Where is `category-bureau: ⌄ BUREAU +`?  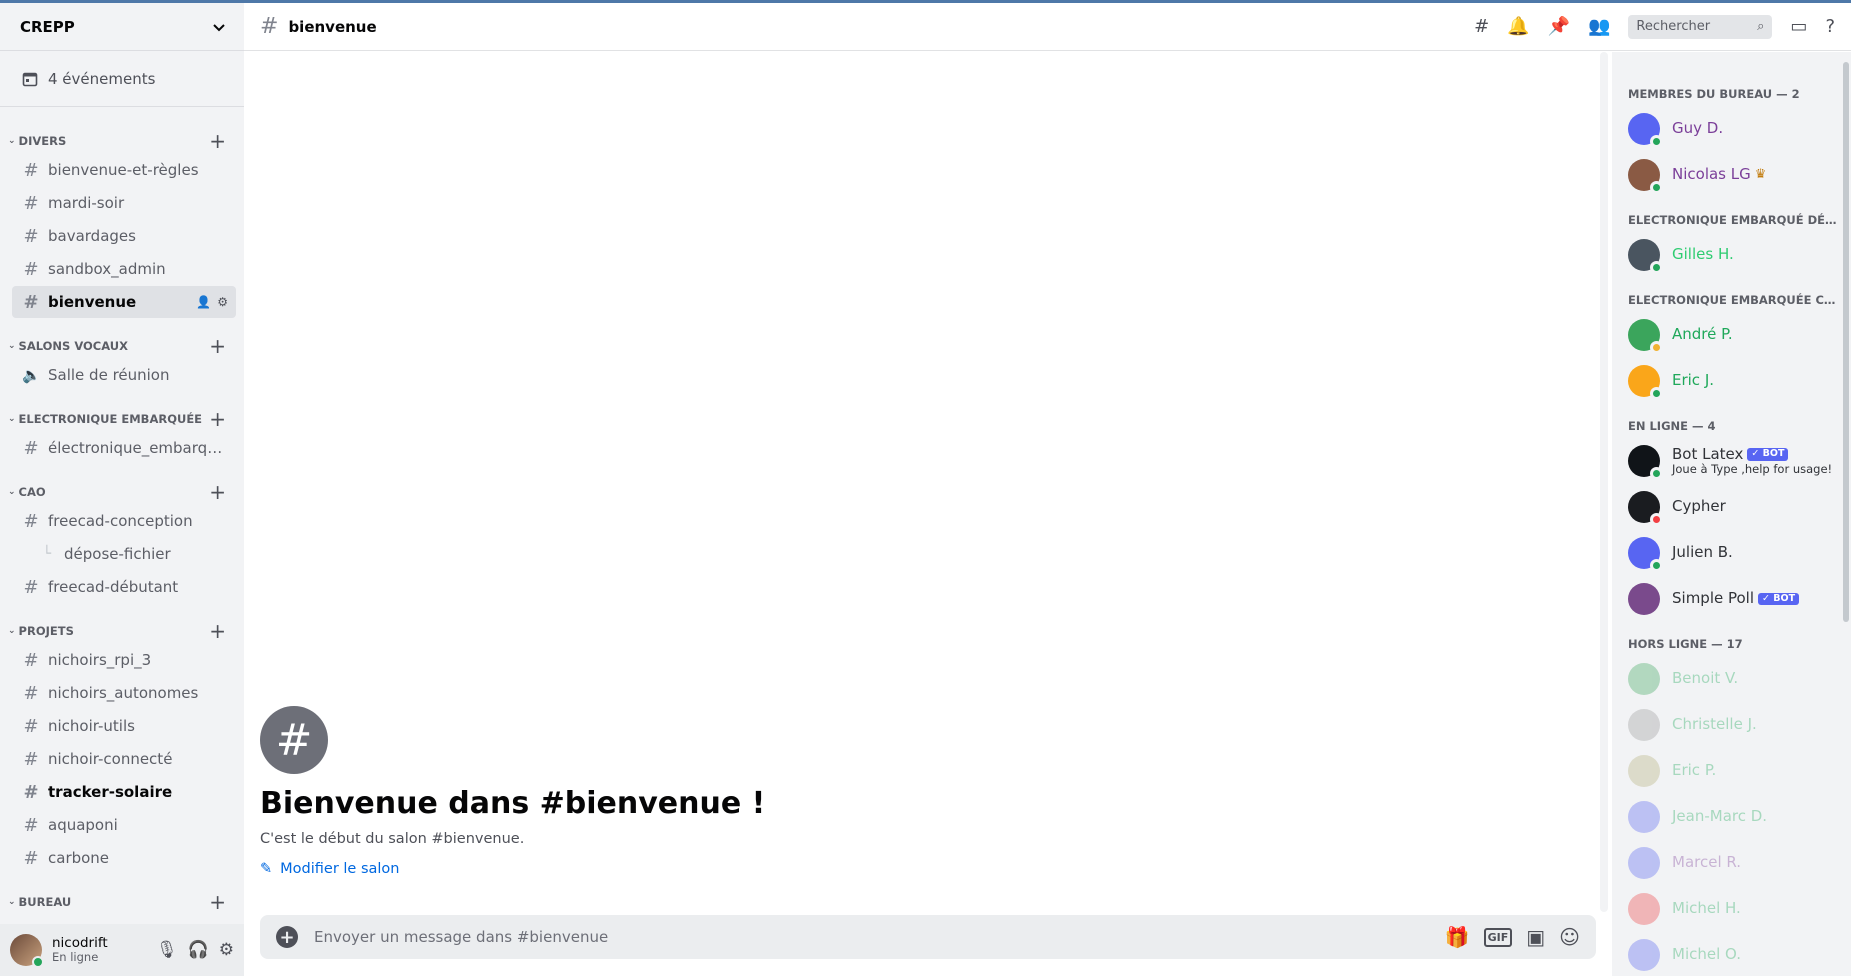
category-bureau: ⌄ BUREAU + is located at coordinates (122, 902).